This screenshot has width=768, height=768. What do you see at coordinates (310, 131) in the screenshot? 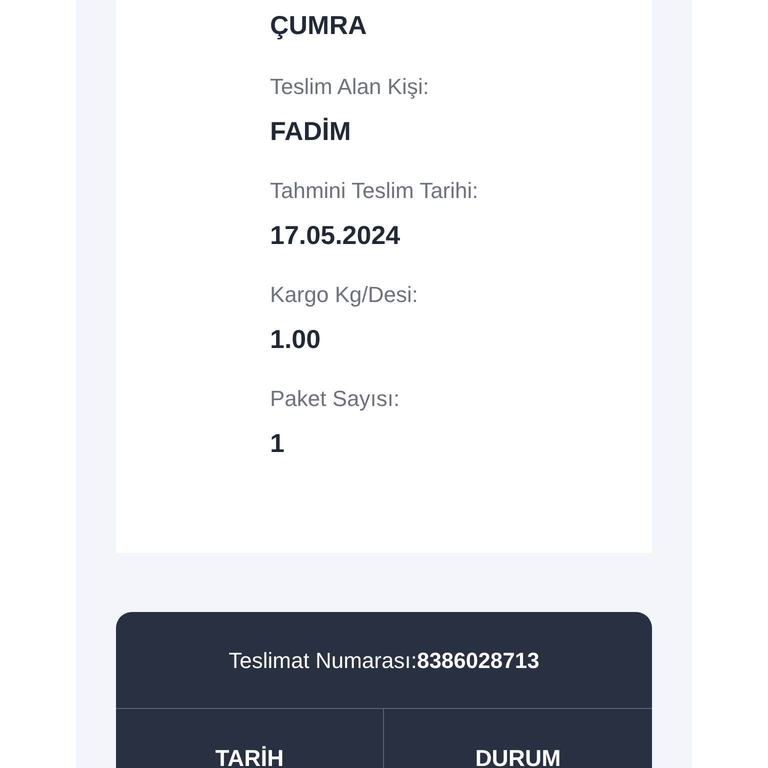
I see `field-value: FADİM` at bounding box center [310, 131].